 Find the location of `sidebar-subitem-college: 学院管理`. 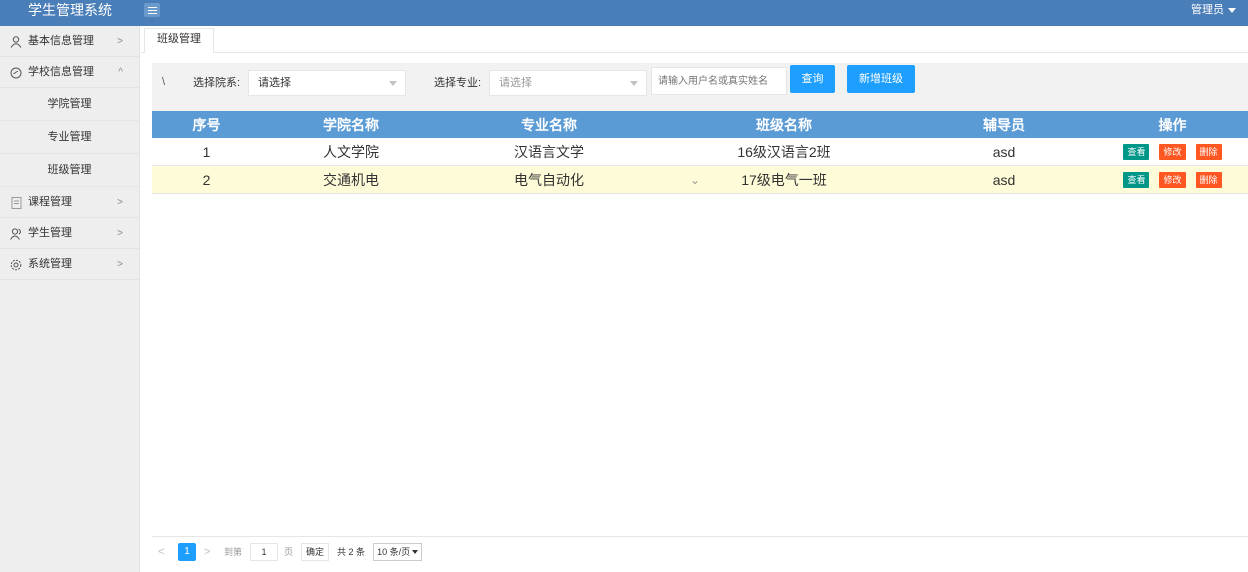

sidebar-subitem-college: 学院管理 is located at coordinates (69, 104).